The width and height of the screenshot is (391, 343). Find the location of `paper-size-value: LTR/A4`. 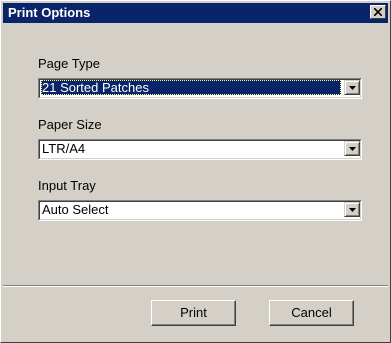

paper-size-value: LTR/A4 is located at coordinates (64, 148).